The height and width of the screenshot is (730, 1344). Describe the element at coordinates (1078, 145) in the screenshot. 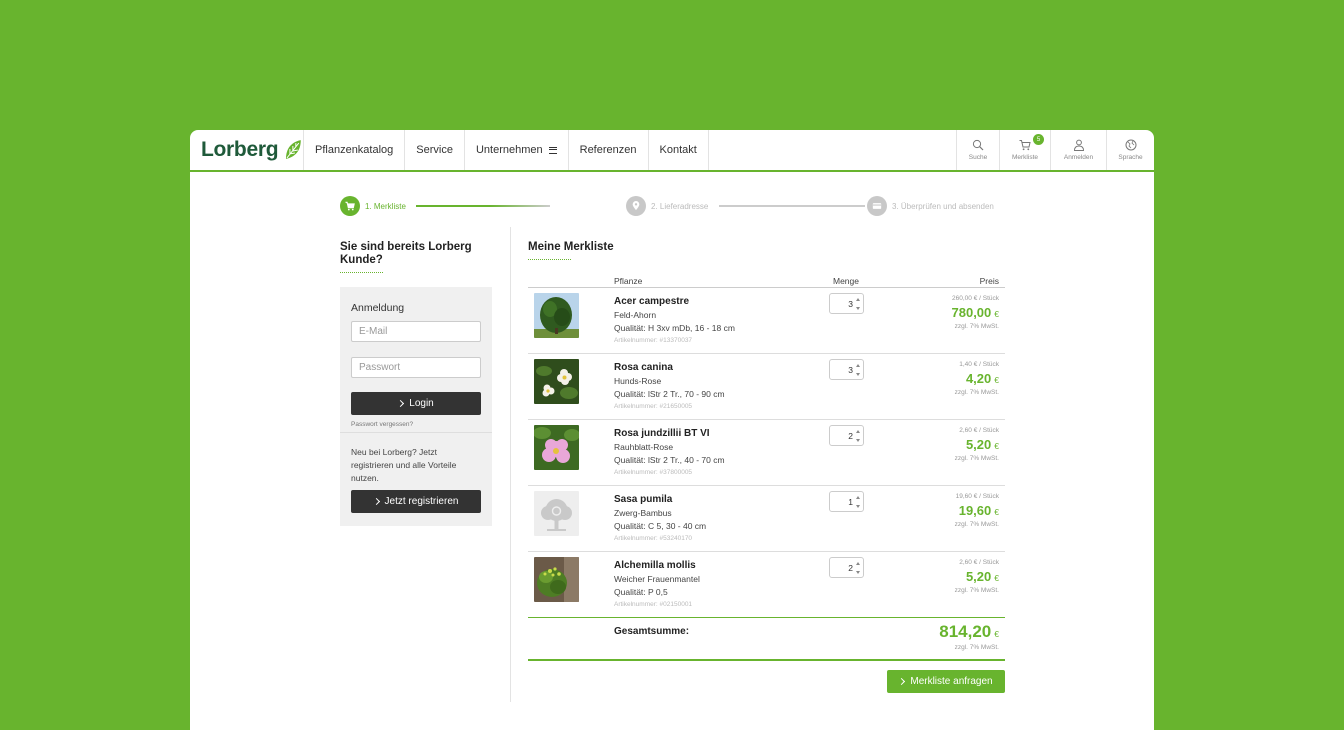

I see `user-icon` at that location.